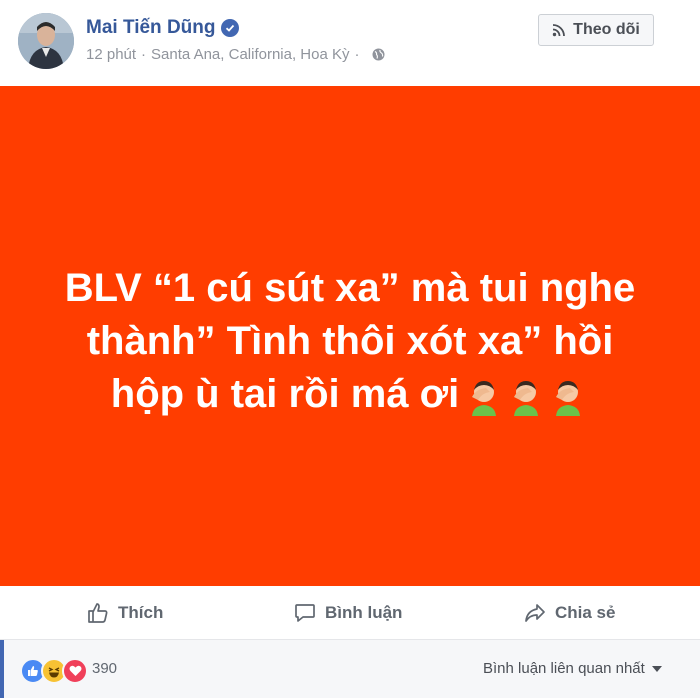 The image size is (700, 698). I want to click on post-text-line-3-wrap: hộp ù tai rồi má ơi, so click(350, 394).